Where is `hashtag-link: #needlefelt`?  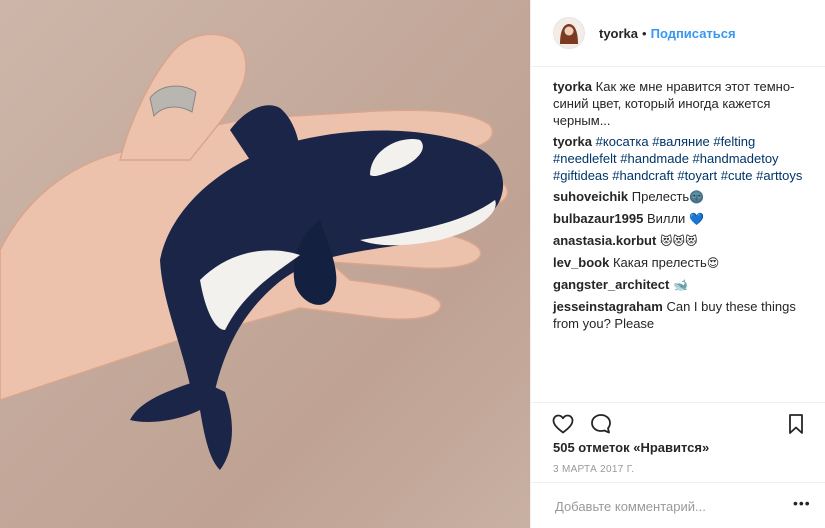
hashtag-link: #needlefelt is located at coordinates (585, 158).